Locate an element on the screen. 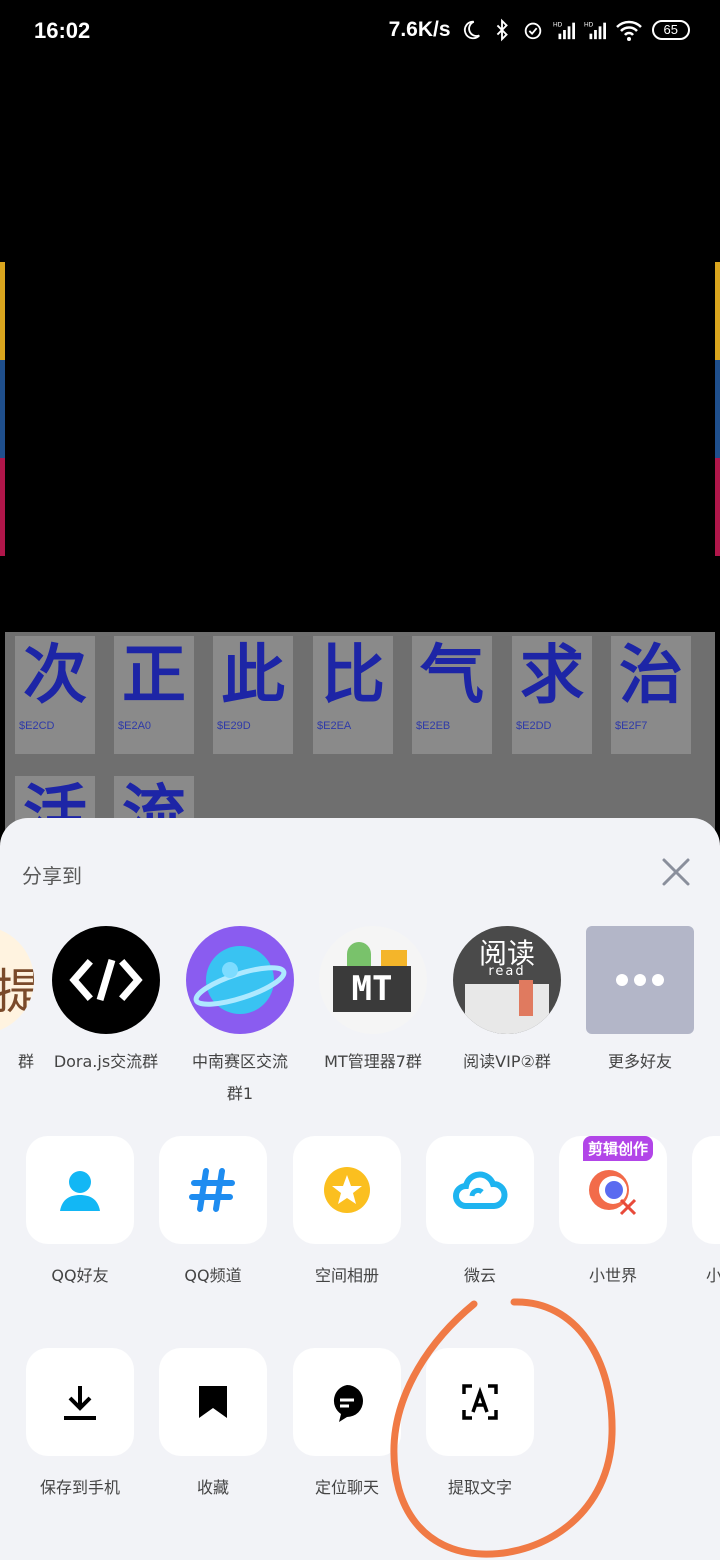 Image resolution: width=720 pixels, height=1560 pixels. edge-bar-left-middle is located at coordinates (2, 409).